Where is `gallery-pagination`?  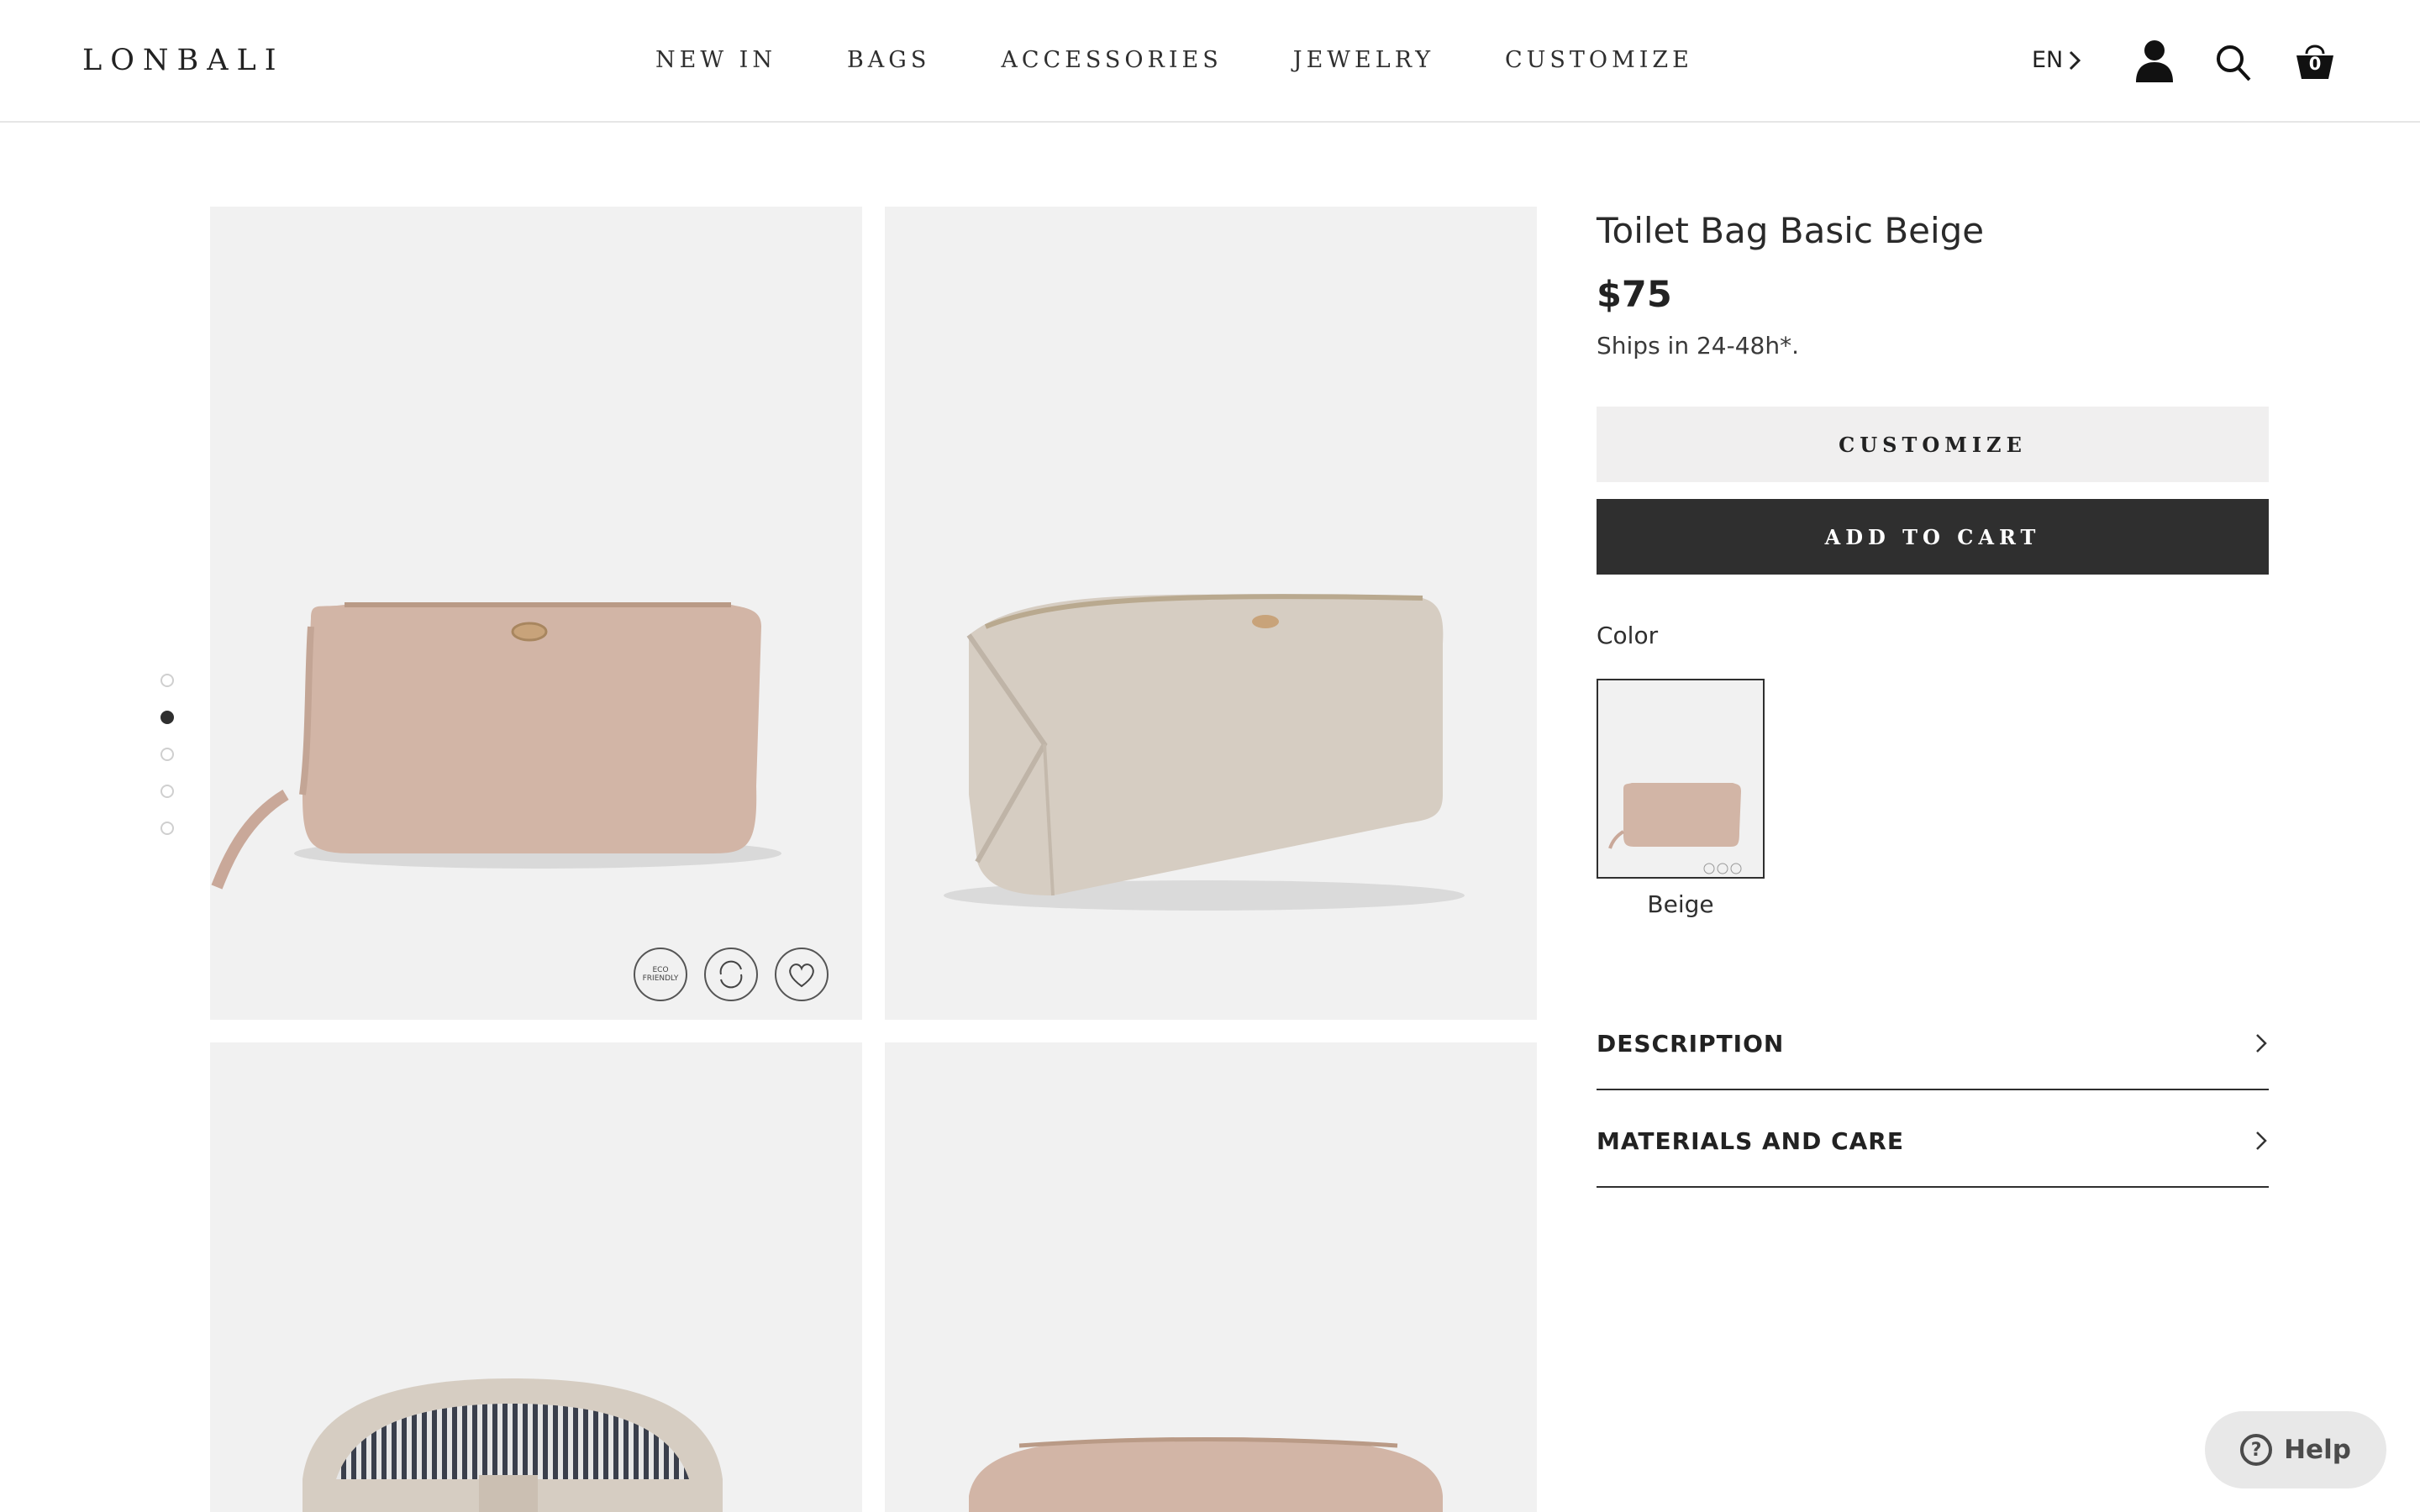 gallery-pagination is located at coordinates (167, 766).